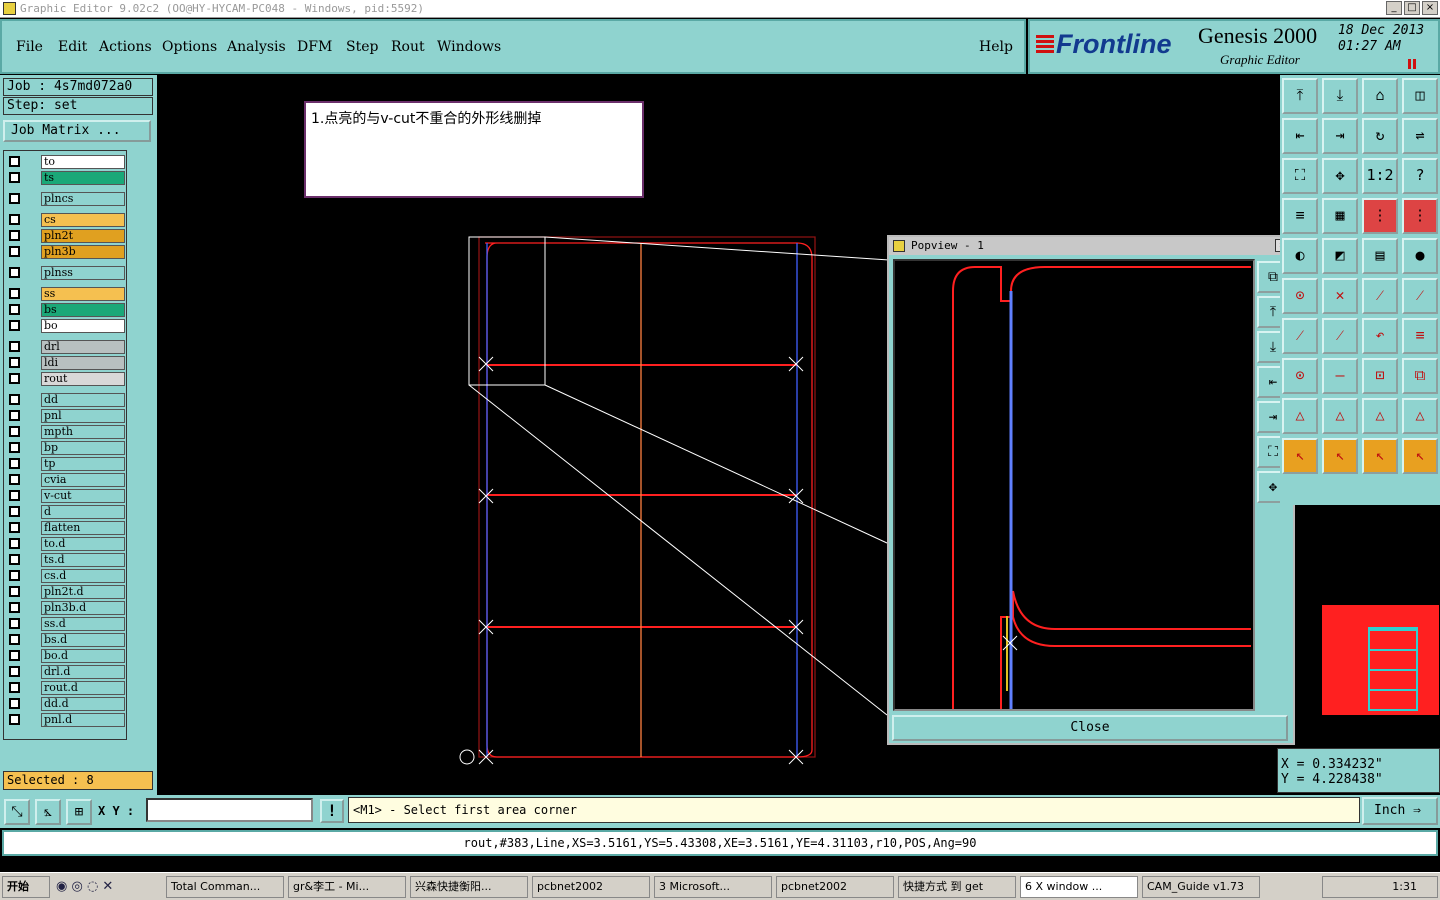  What do you see at coordinates (66, 607) in the screenshot?
I see `layer-row-pln3b.d: pln3b.d` at bounding box center [66, 607].